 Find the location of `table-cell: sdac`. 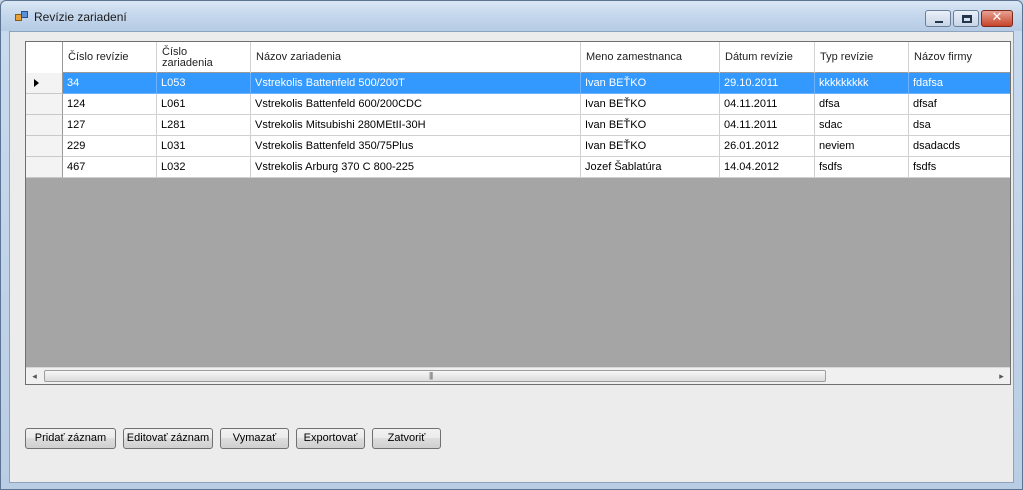

table-cell: sdac is located at coordinates (862, 125).